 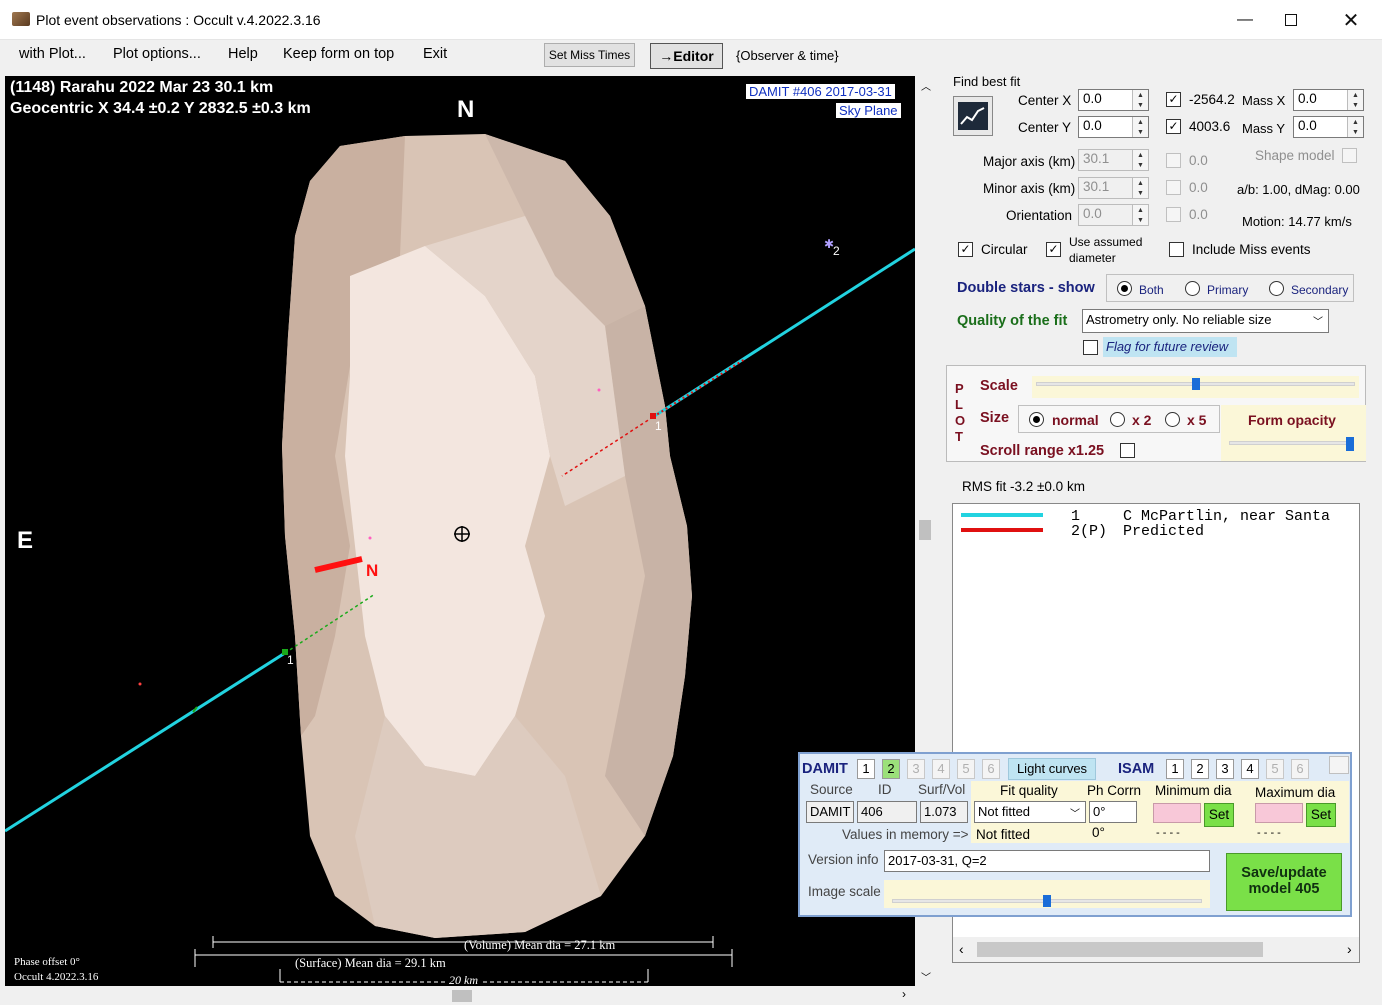 I want to click on image-scale-slider, so click(x=1047, y=894).